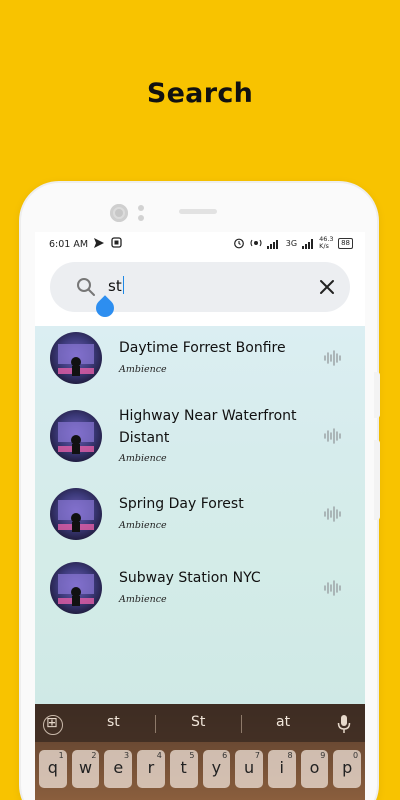 The height and width of the screenshot is (800, 400). Describe the element at coordinates (119, 213) in the screenshot. I see `front-camera` at that location.